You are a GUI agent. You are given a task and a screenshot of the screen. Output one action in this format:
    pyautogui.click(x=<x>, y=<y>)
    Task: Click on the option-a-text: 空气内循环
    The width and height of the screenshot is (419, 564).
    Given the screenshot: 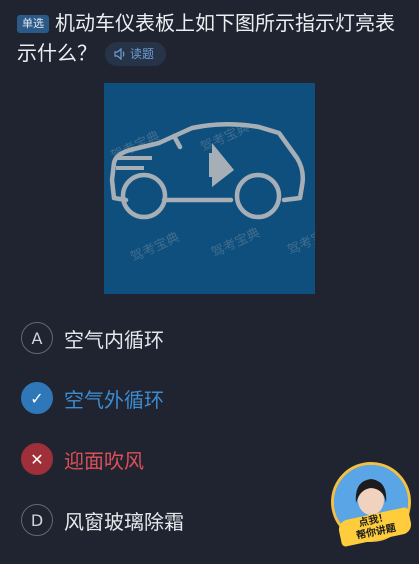 What is the action you would take?
    pyautogui.click(x=114, y=339)
    